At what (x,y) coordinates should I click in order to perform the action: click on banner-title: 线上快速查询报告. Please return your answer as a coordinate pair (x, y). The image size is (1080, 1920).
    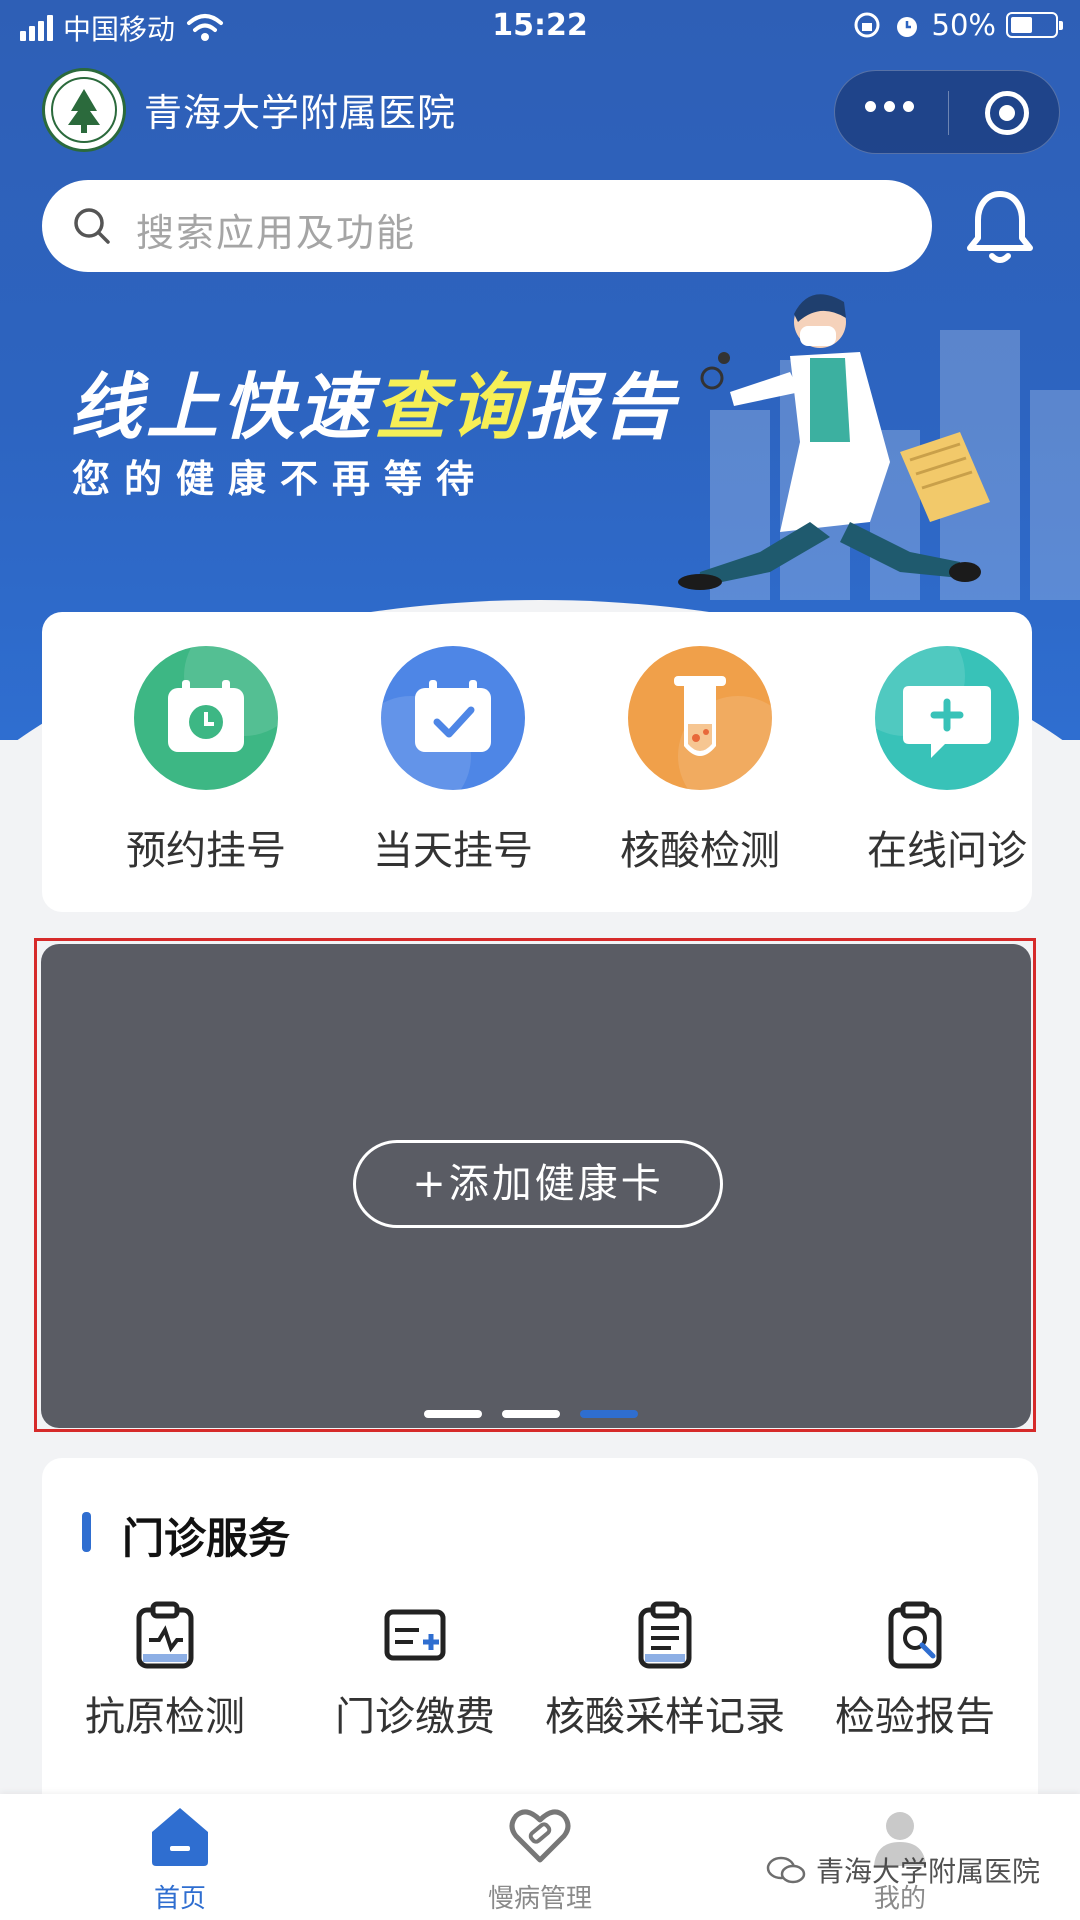
    Looking at the image, I should click on (374, 400).